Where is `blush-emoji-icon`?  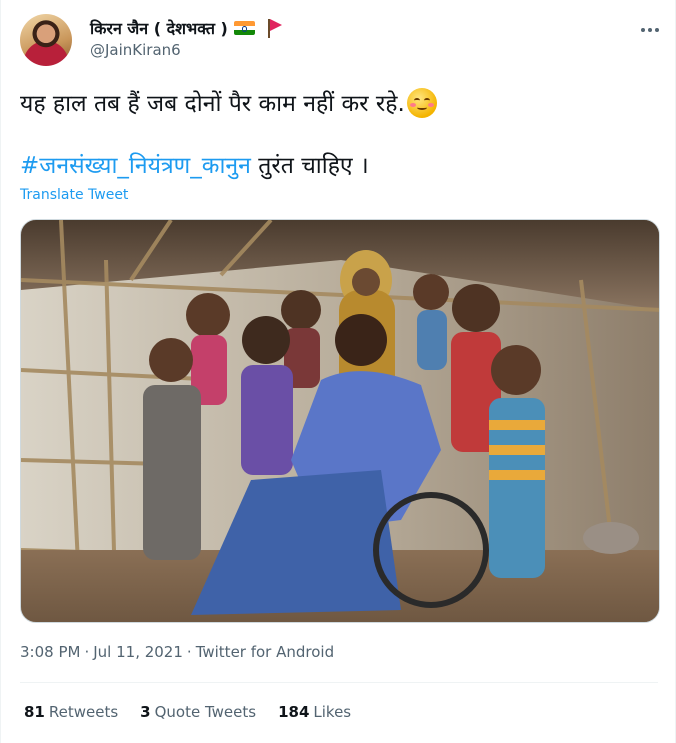
blush-emoji-icon is located at coordinates (421, 103).